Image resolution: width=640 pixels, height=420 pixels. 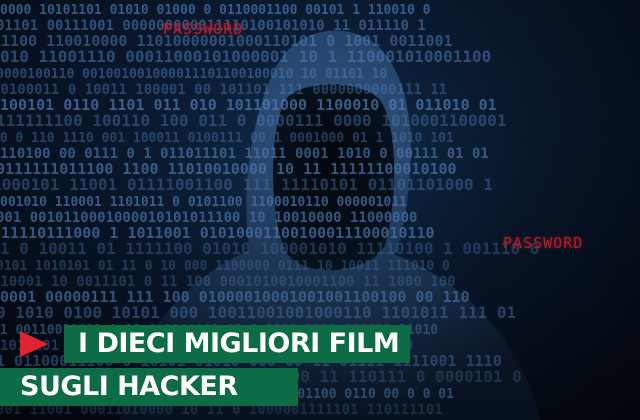 What do you see at coordinates (237, 344) in the screenshot?
I see `headline-line-1: I DIECI MIGLIORI FILM` at bounding box center [237, 344].